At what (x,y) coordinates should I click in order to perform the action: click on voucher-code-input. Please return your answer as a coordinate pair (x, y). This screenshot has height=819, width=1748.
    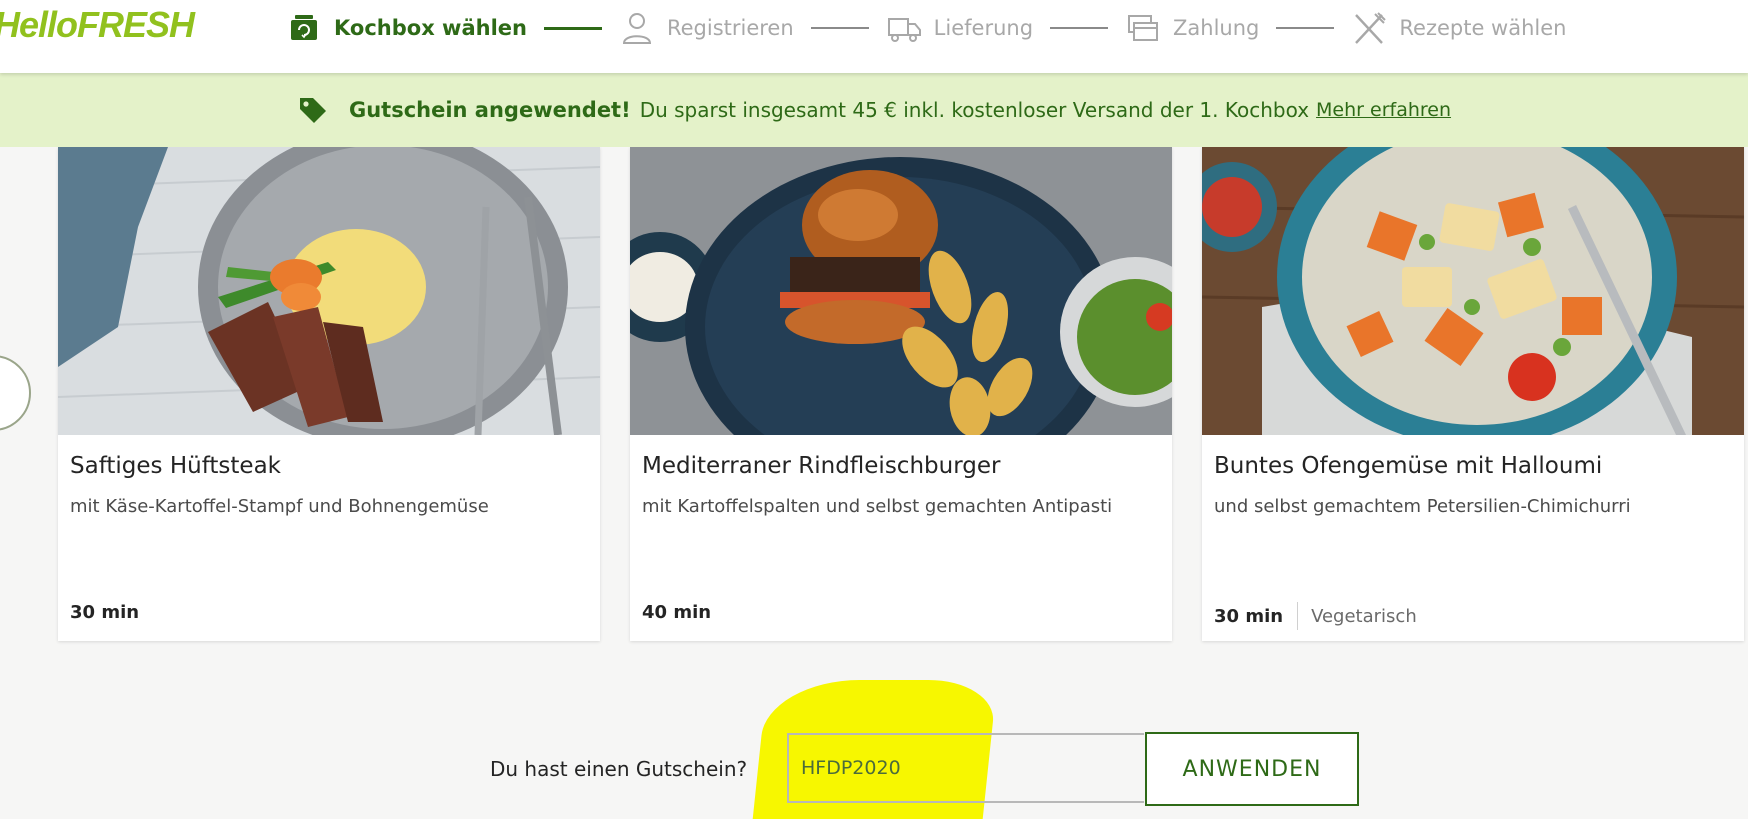
    Looking at the image, I should click on (965, 768).